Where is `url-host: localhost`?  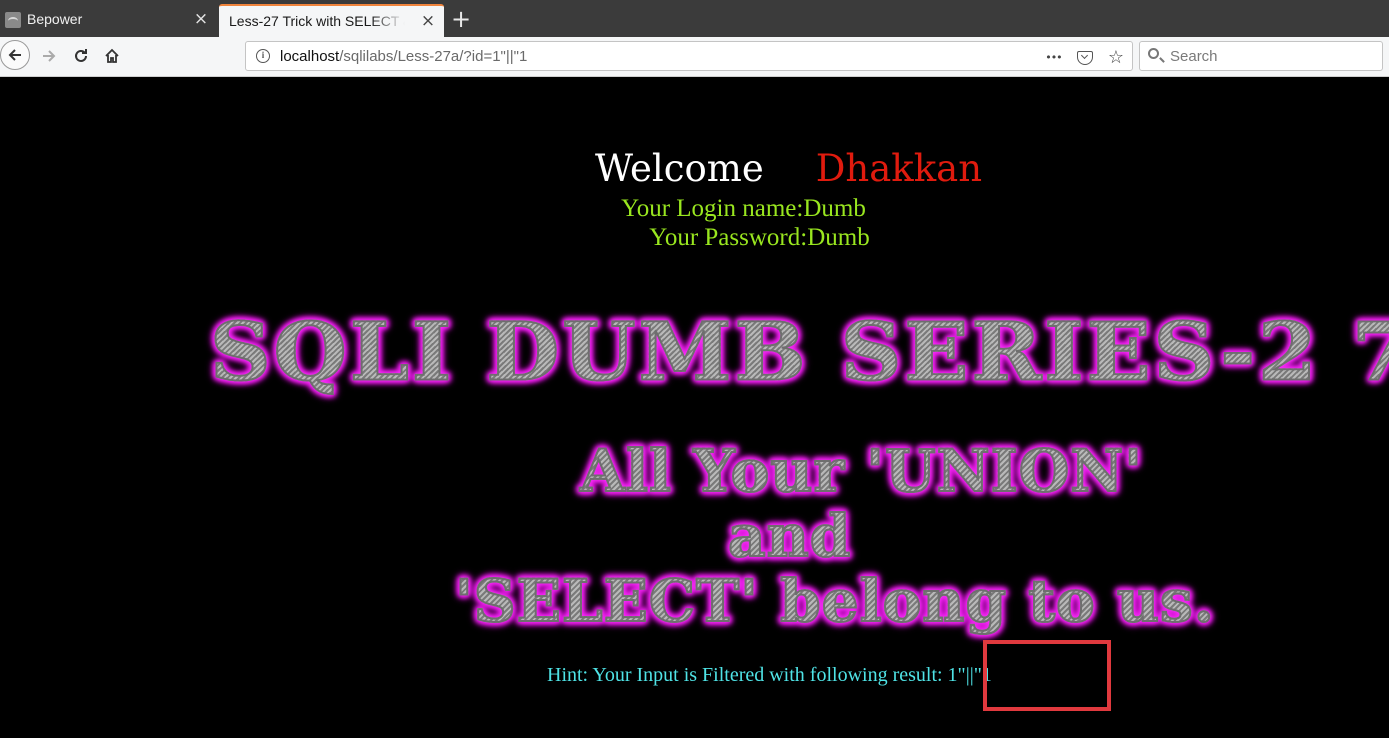 url-host: localhost is located at coordinates (310, 56).